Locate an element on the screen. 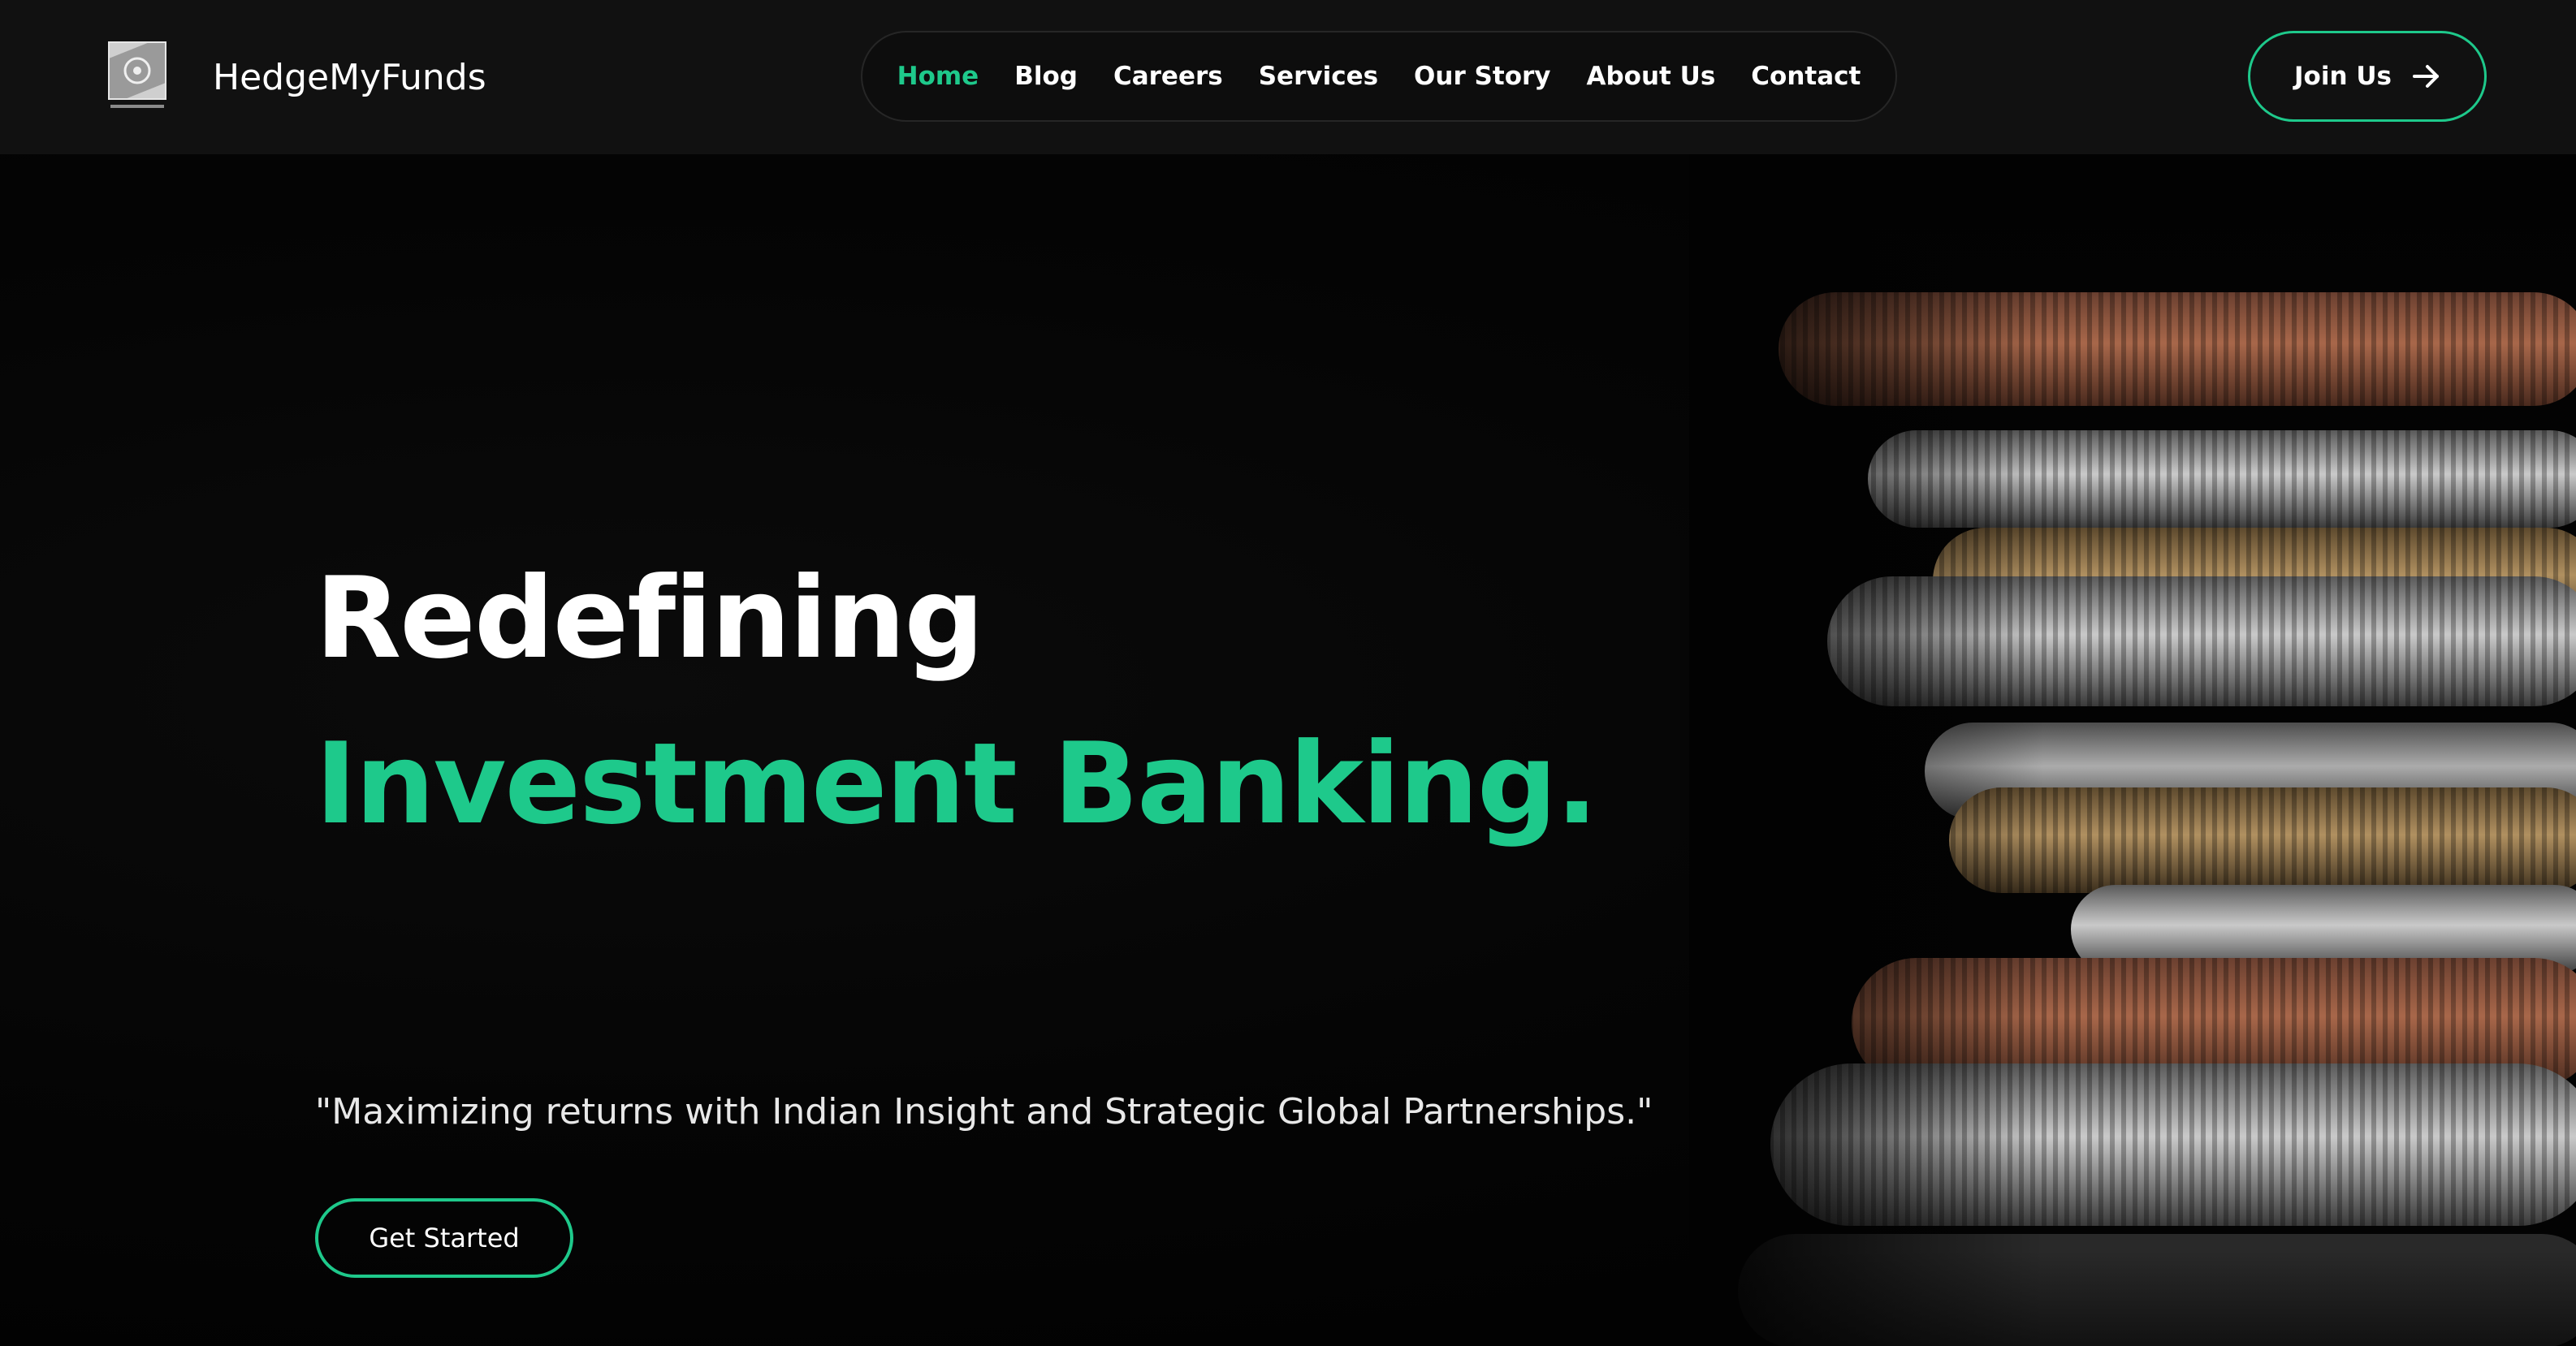 This screenshot has height=1346, width=2576. get-started-button: Get Started is located at coordinates (444, 1238).